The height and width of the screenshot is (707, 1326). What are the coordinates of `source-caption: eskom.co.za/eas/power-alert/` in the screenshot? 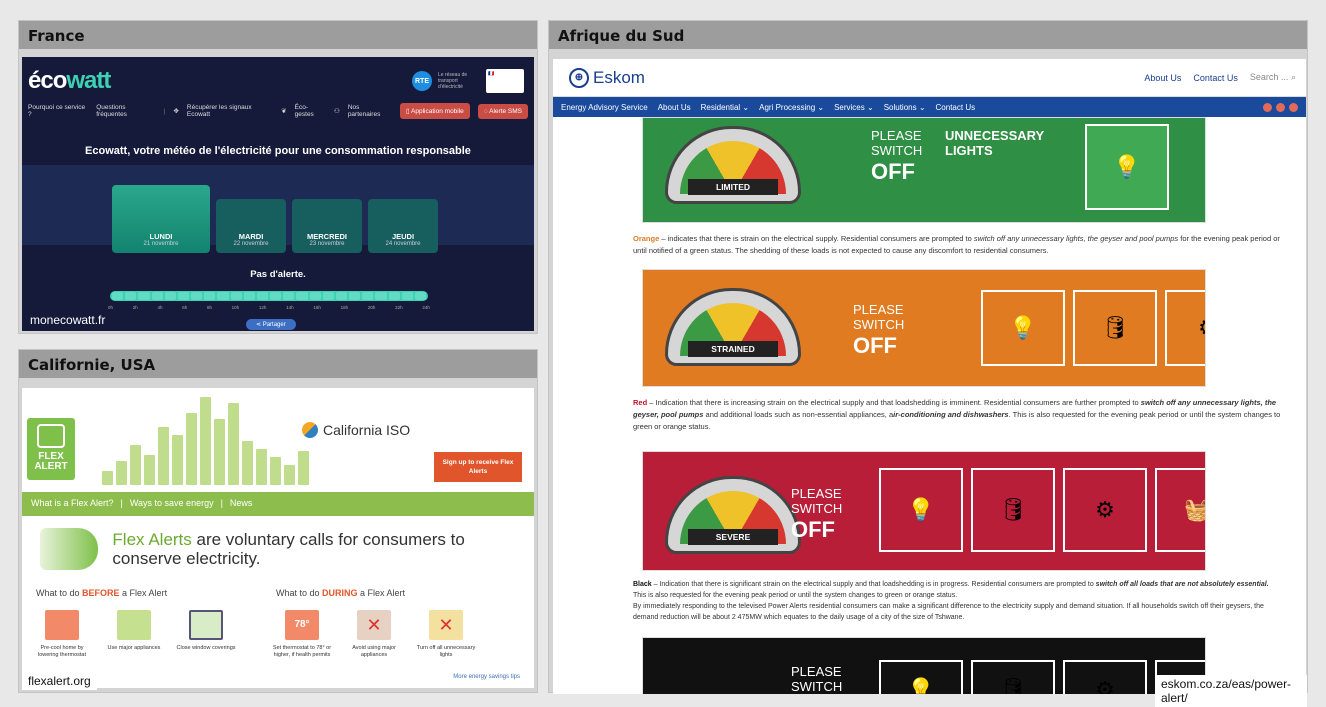 It's located at (1231, 691).